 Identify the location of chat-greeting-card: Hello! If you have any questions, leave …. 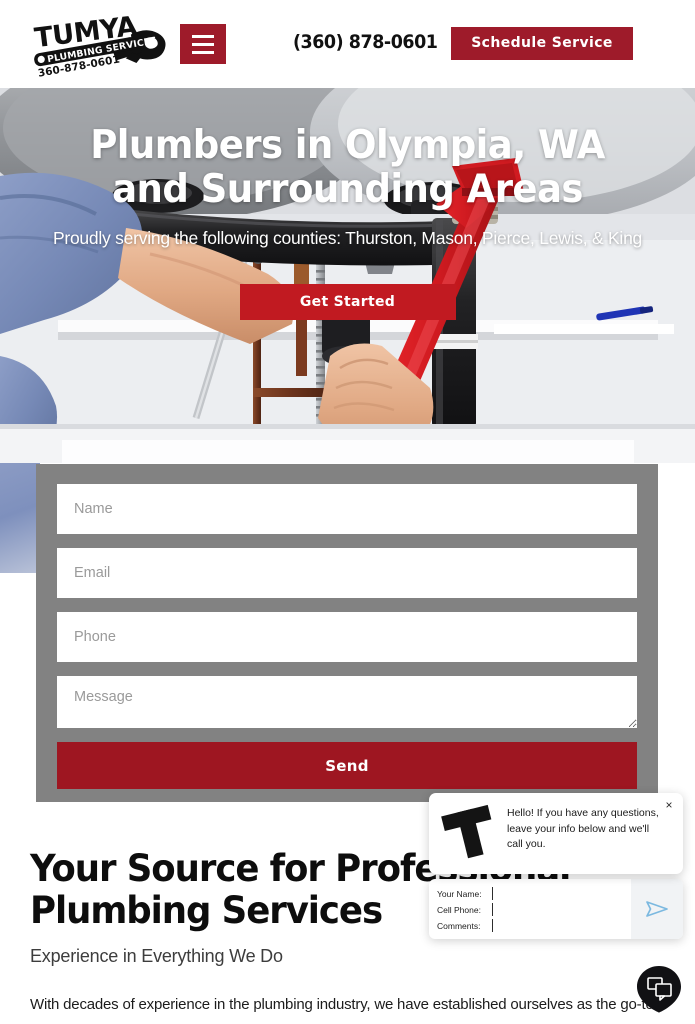
(556, 833).